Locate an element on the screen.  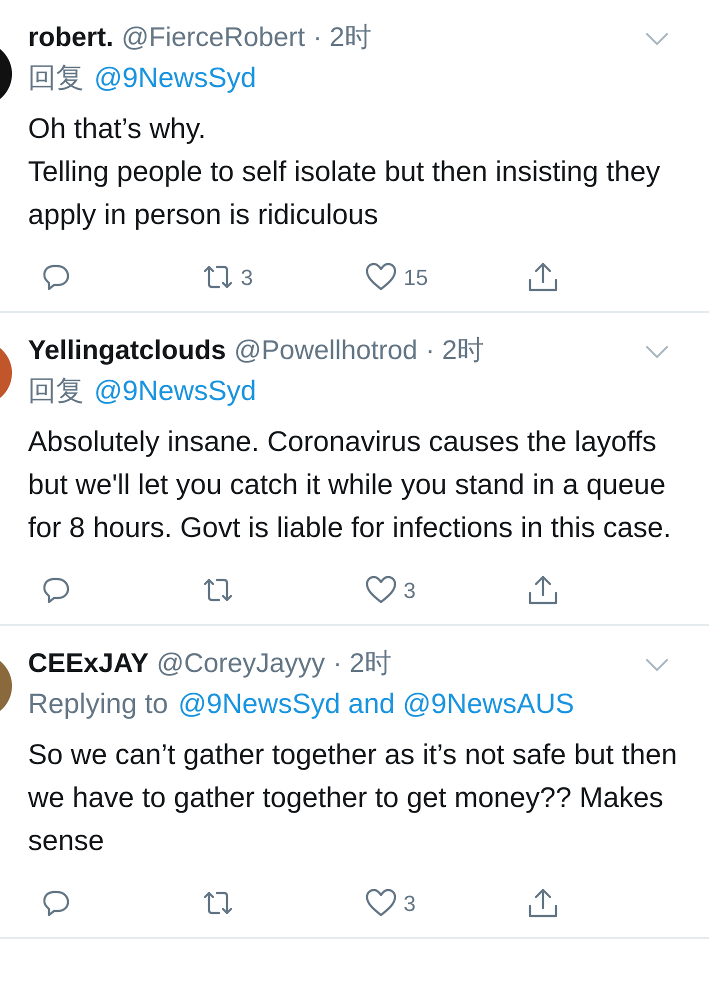
tweet-text: So we can’t gather together as it’s not safe but then we have to gather together to get money?? Makes sense is located at coordinates (353, 798).